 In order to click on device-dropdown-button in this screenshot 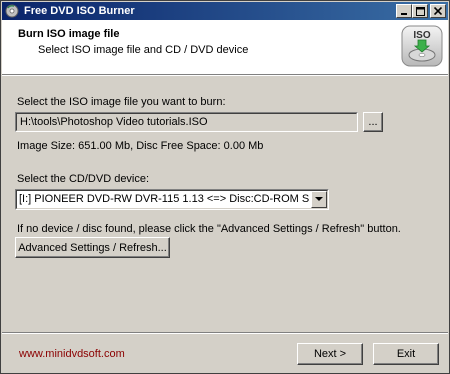, I will do `click(319, 199)`.